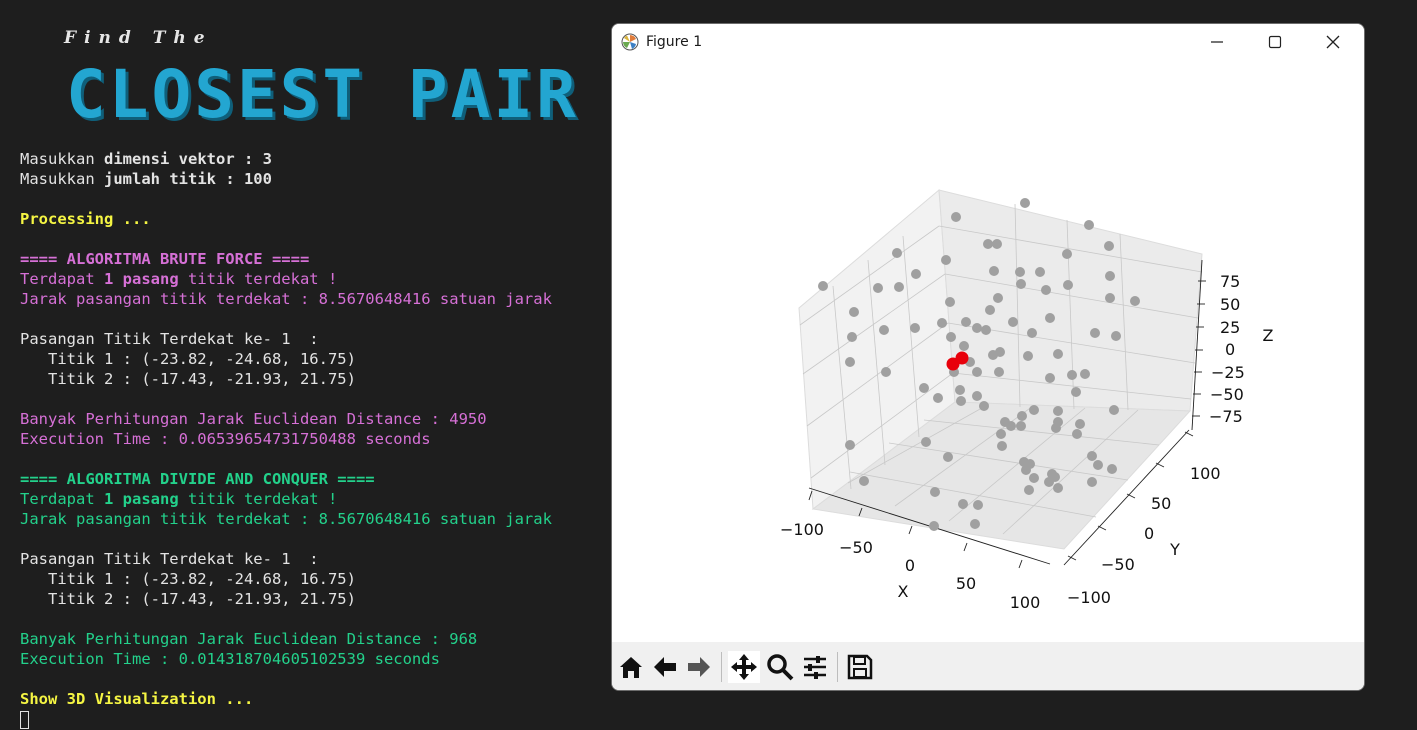 The width and height of the screenshot is (1417, 730). Describe the element at coordinates (744, 667) in the screenshot. I see `pan-button` at that location.